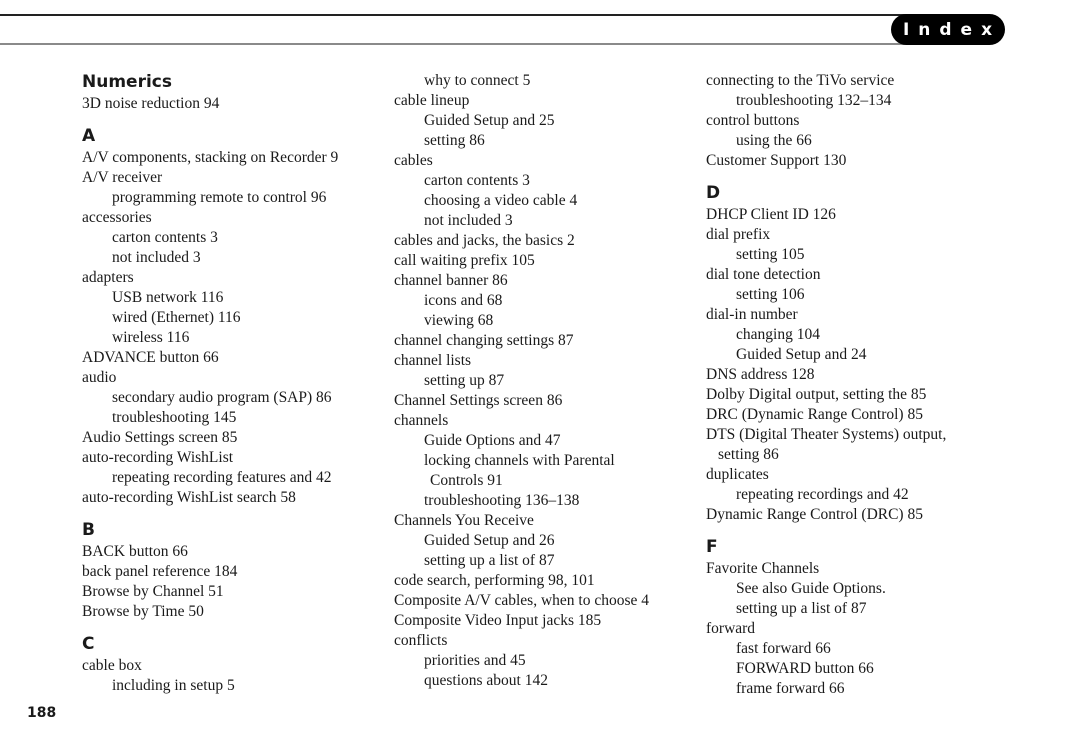 The height and width of the screenshot is (750, 1080). Describe the element at coordinates (826, 434) in the screenshot. I see `index-entry: DTS (Digital Theater Systems) output,` at that location.